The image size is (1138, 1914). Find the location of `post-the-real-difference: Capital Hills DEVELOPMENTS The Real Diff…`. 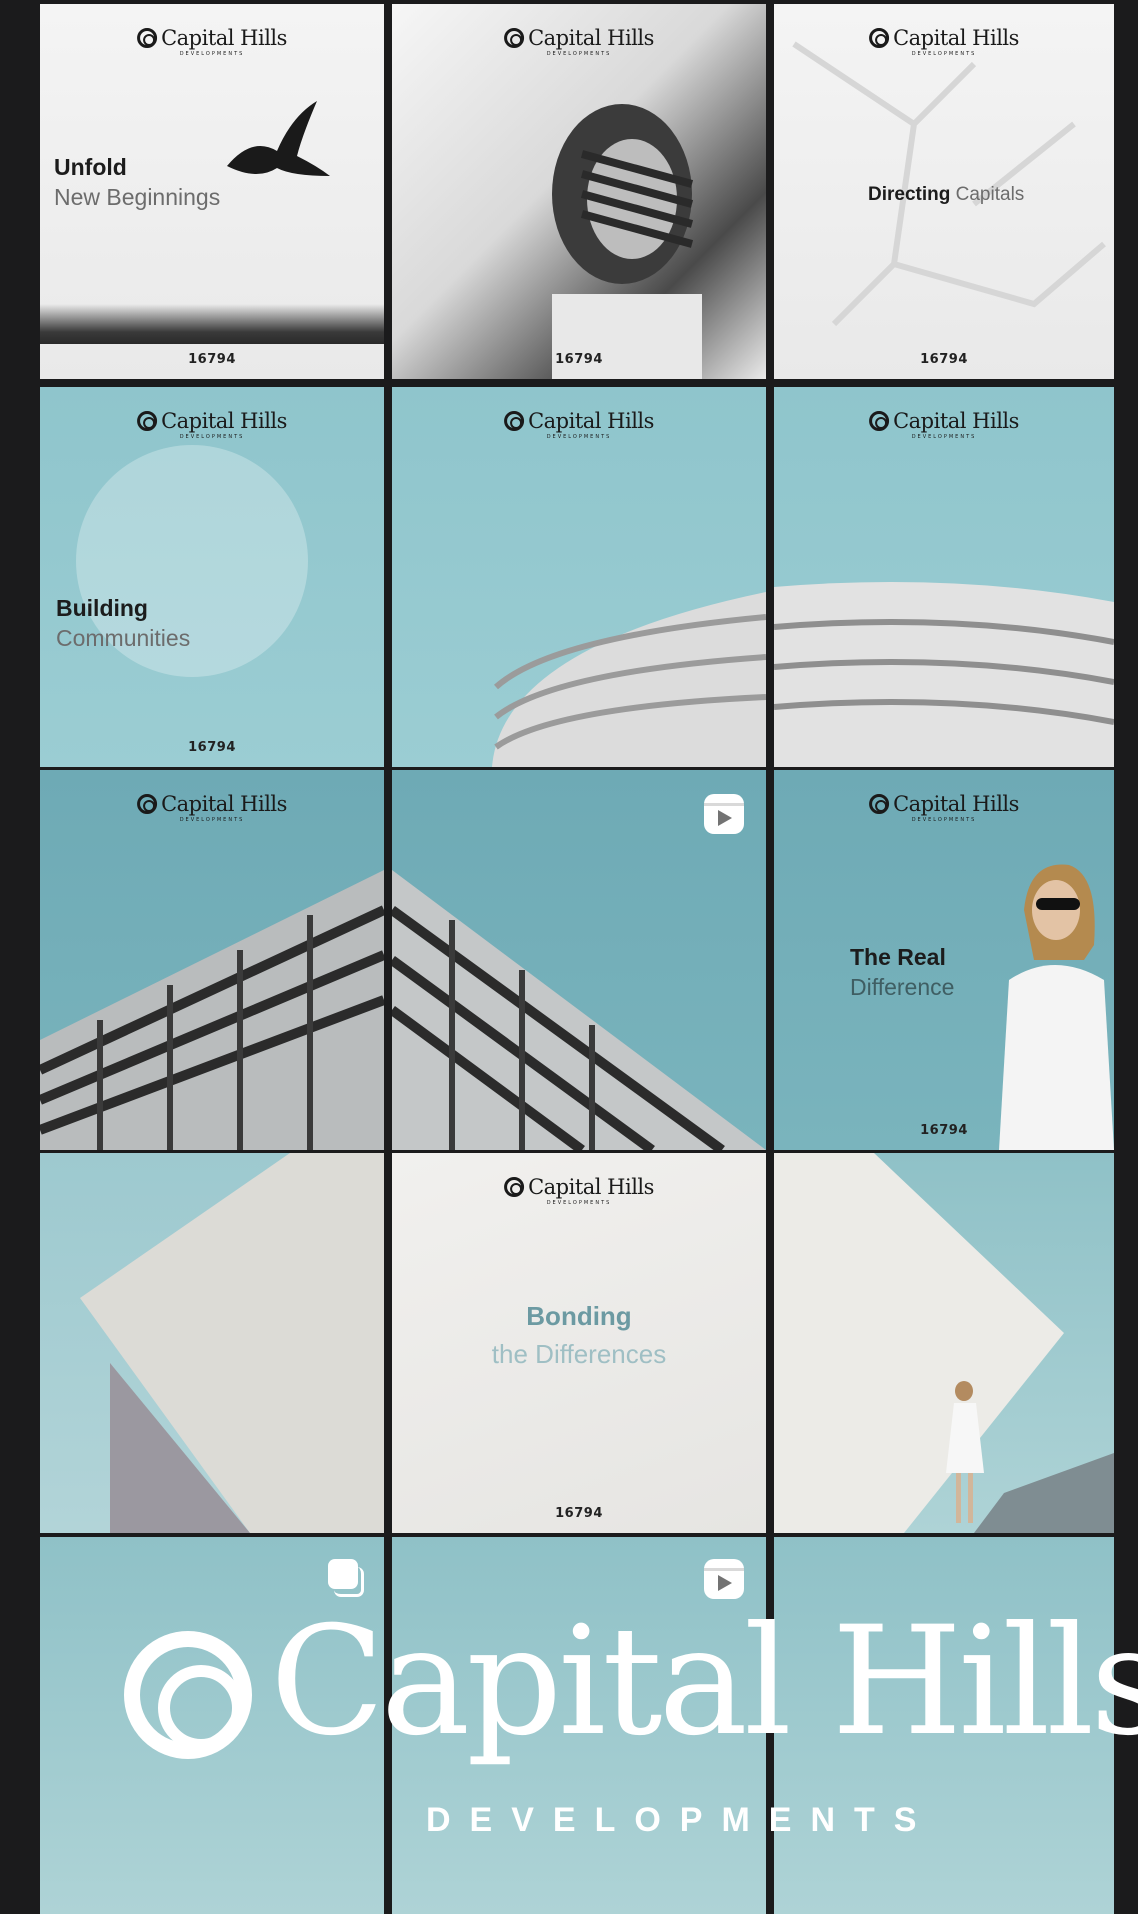

post-the-real-difference: Capital Hills DEVELOPMENTS The Real Diff… is located at coordinates (944, 960).